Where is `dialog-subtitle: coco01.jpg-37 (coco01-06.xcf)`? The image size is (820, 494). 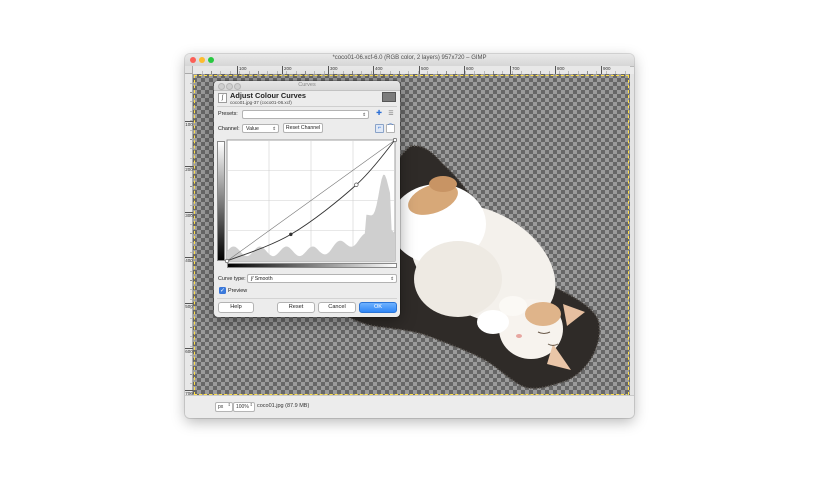
dialog-subtitle: coco01.jpg-37 (coco01-06.xcf) is located at coordinates (261, 102).